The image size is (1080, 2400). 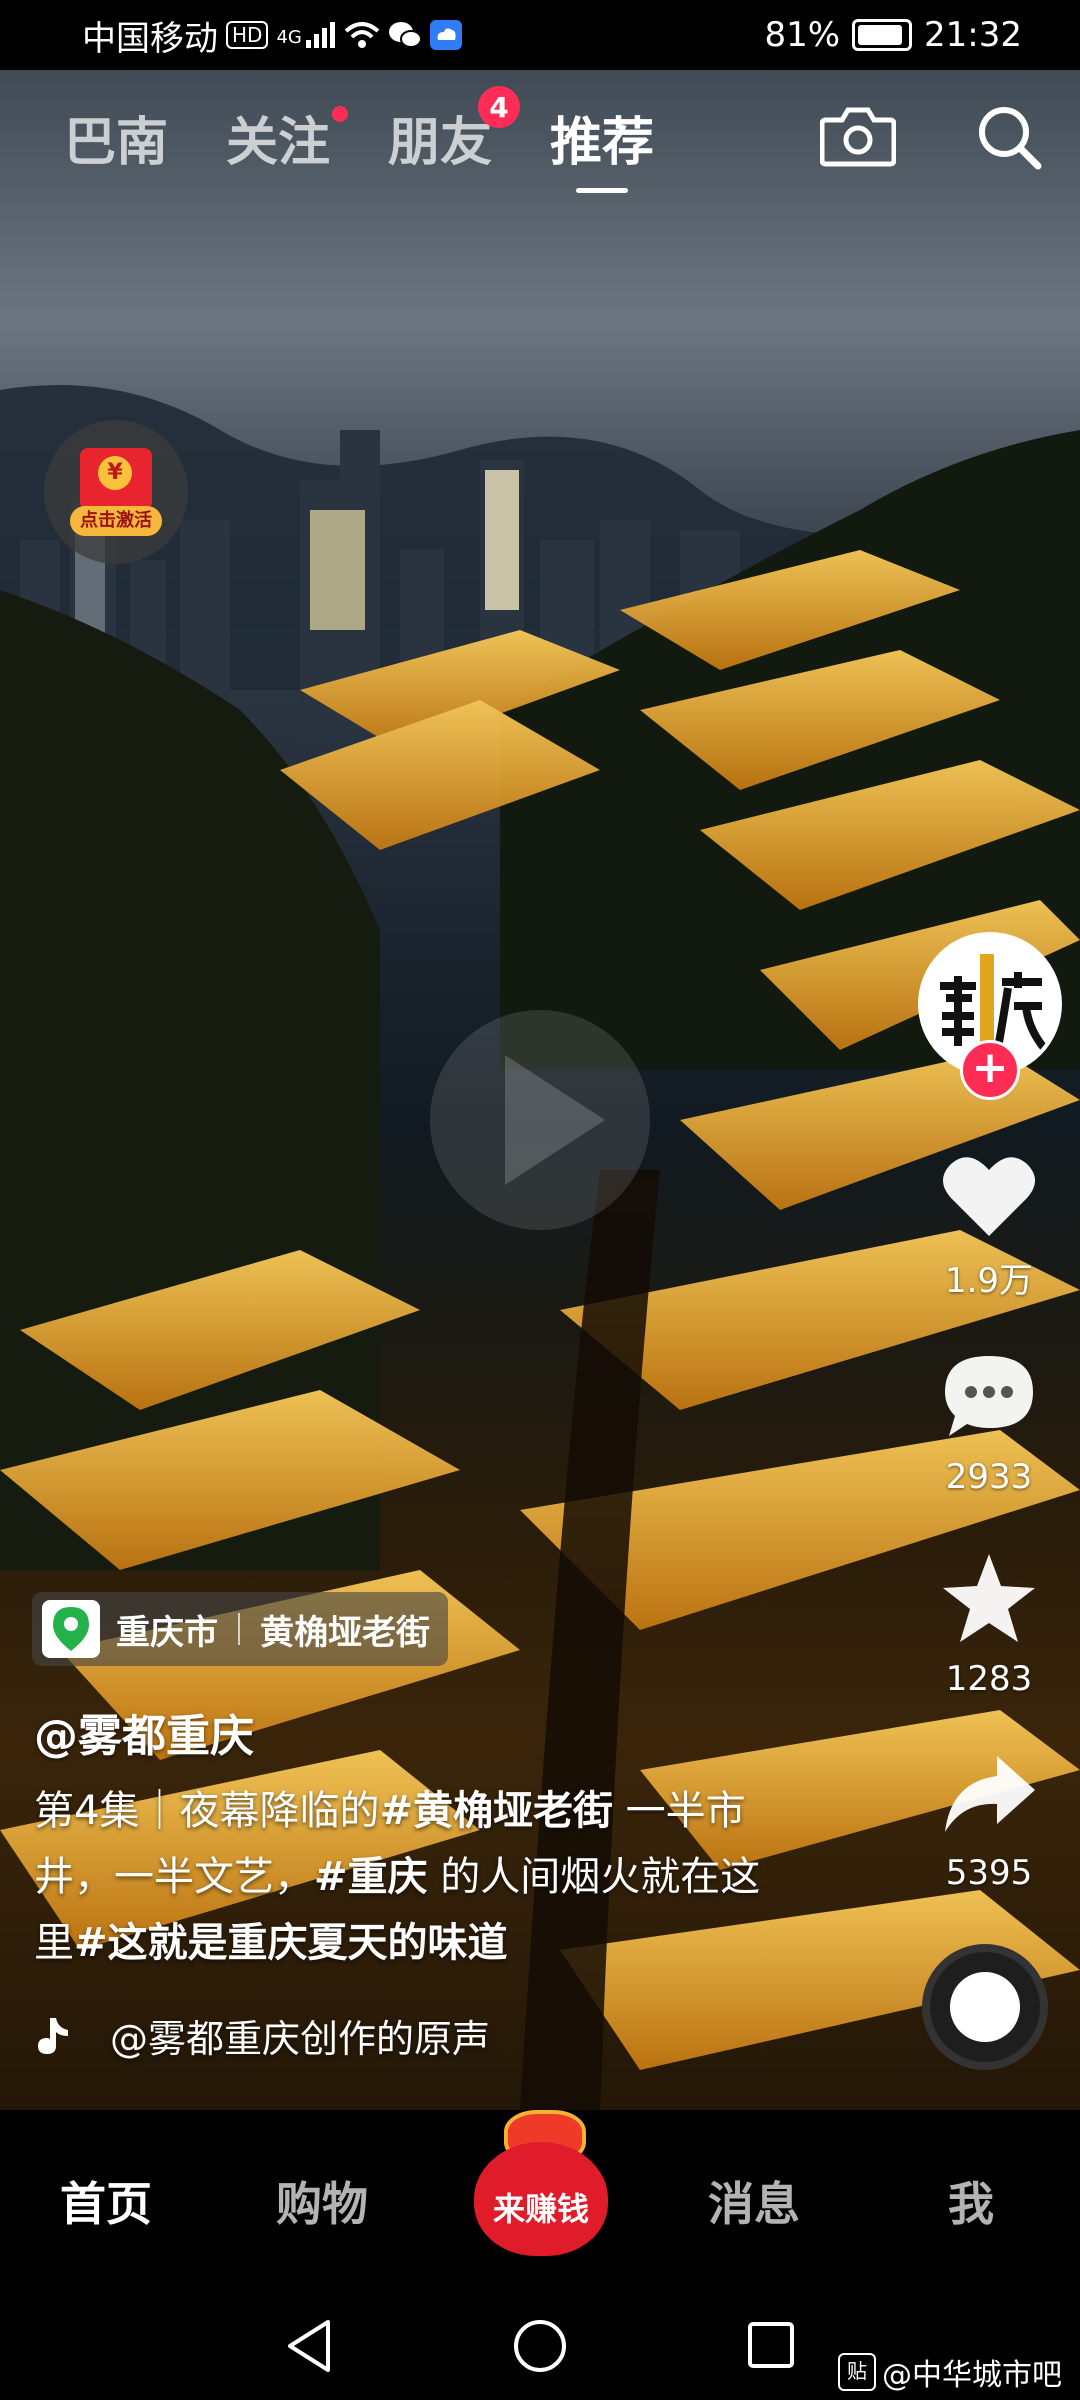 I want to click on clock: 21:32, so click(x=973, y=35).